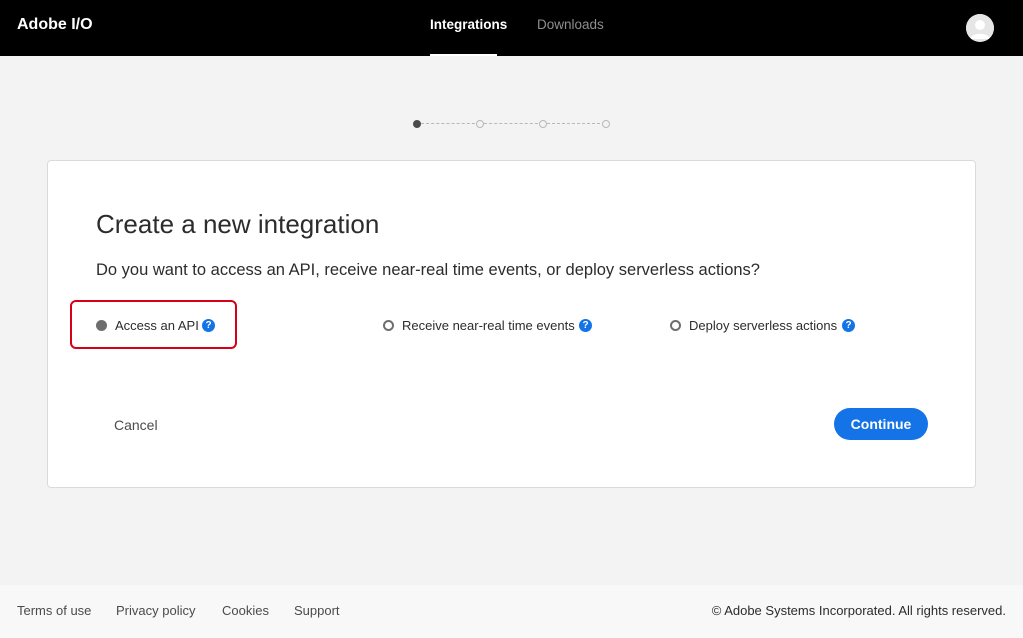  I want to click on footer-link-cookies: Cookies, so click(245, 610).